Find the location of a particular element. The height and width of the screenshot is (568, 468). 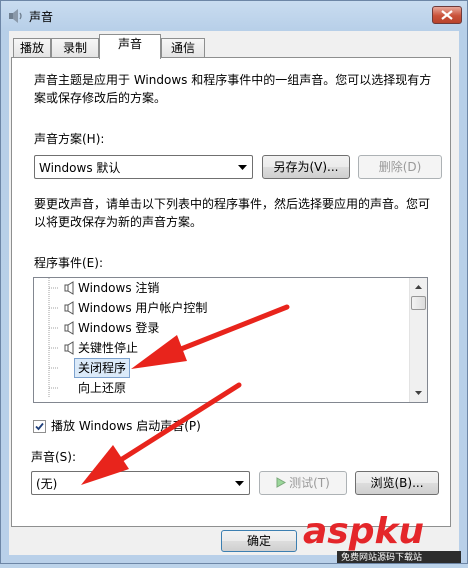

sound-label: 声音(S): is located at coordinates (54, 457).